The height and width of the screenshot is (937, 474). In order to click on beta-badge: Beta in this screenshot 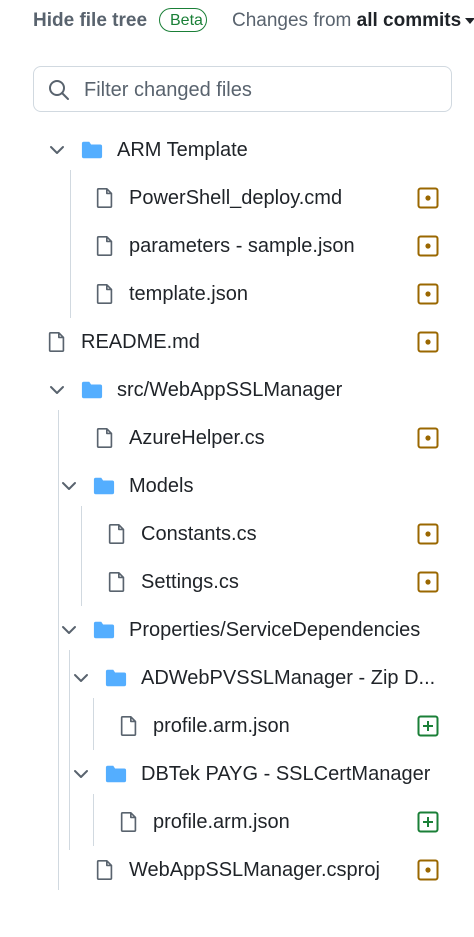, I will do `click(183, 20)`.